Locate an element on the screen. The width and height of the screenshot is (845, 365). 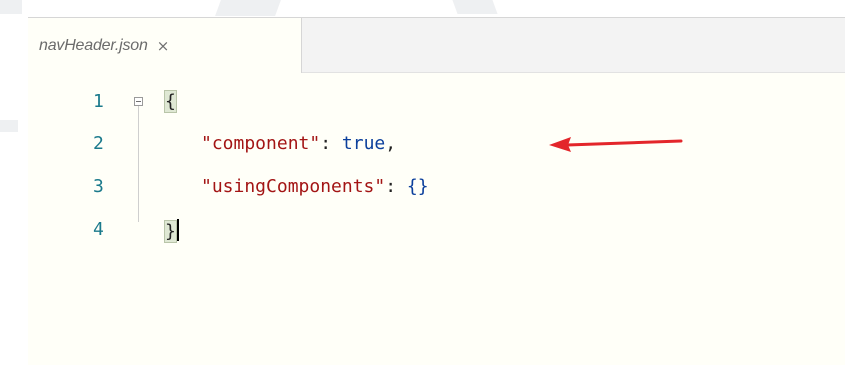
fold-collapse-icon is located at coordinates (138, 101).